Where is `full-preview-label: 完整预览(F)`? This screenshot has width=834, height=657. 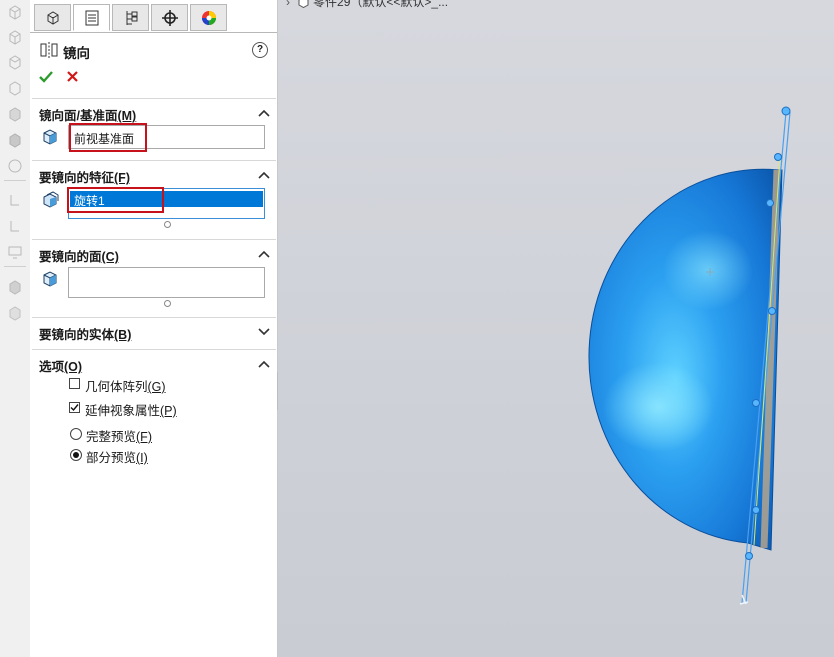 full-preview-label: 完整预览(F) is located at coordinates (119, 437).